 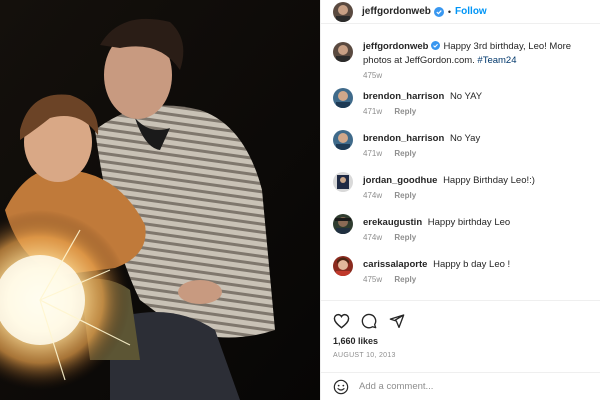 I want to click on comment-text: brendon_harrison No YAY, so click(x=422, y=94).